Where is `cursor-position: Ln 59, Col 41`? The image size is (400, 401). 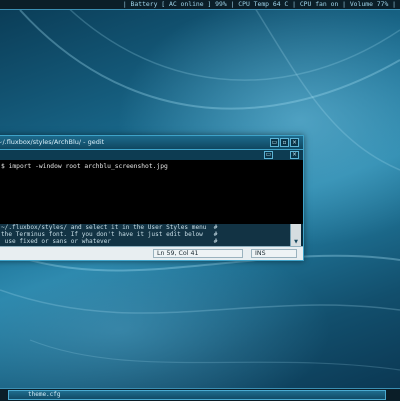
cursor-position: Ln 59, Col 41 is located at coordinates (198, 253).